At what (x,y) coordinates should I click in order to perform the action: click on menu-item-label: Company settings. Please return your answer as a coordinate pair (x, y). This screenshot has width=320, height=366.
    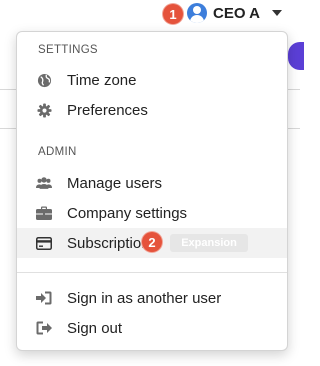
    Looking at the image, I should click on (127, 213).